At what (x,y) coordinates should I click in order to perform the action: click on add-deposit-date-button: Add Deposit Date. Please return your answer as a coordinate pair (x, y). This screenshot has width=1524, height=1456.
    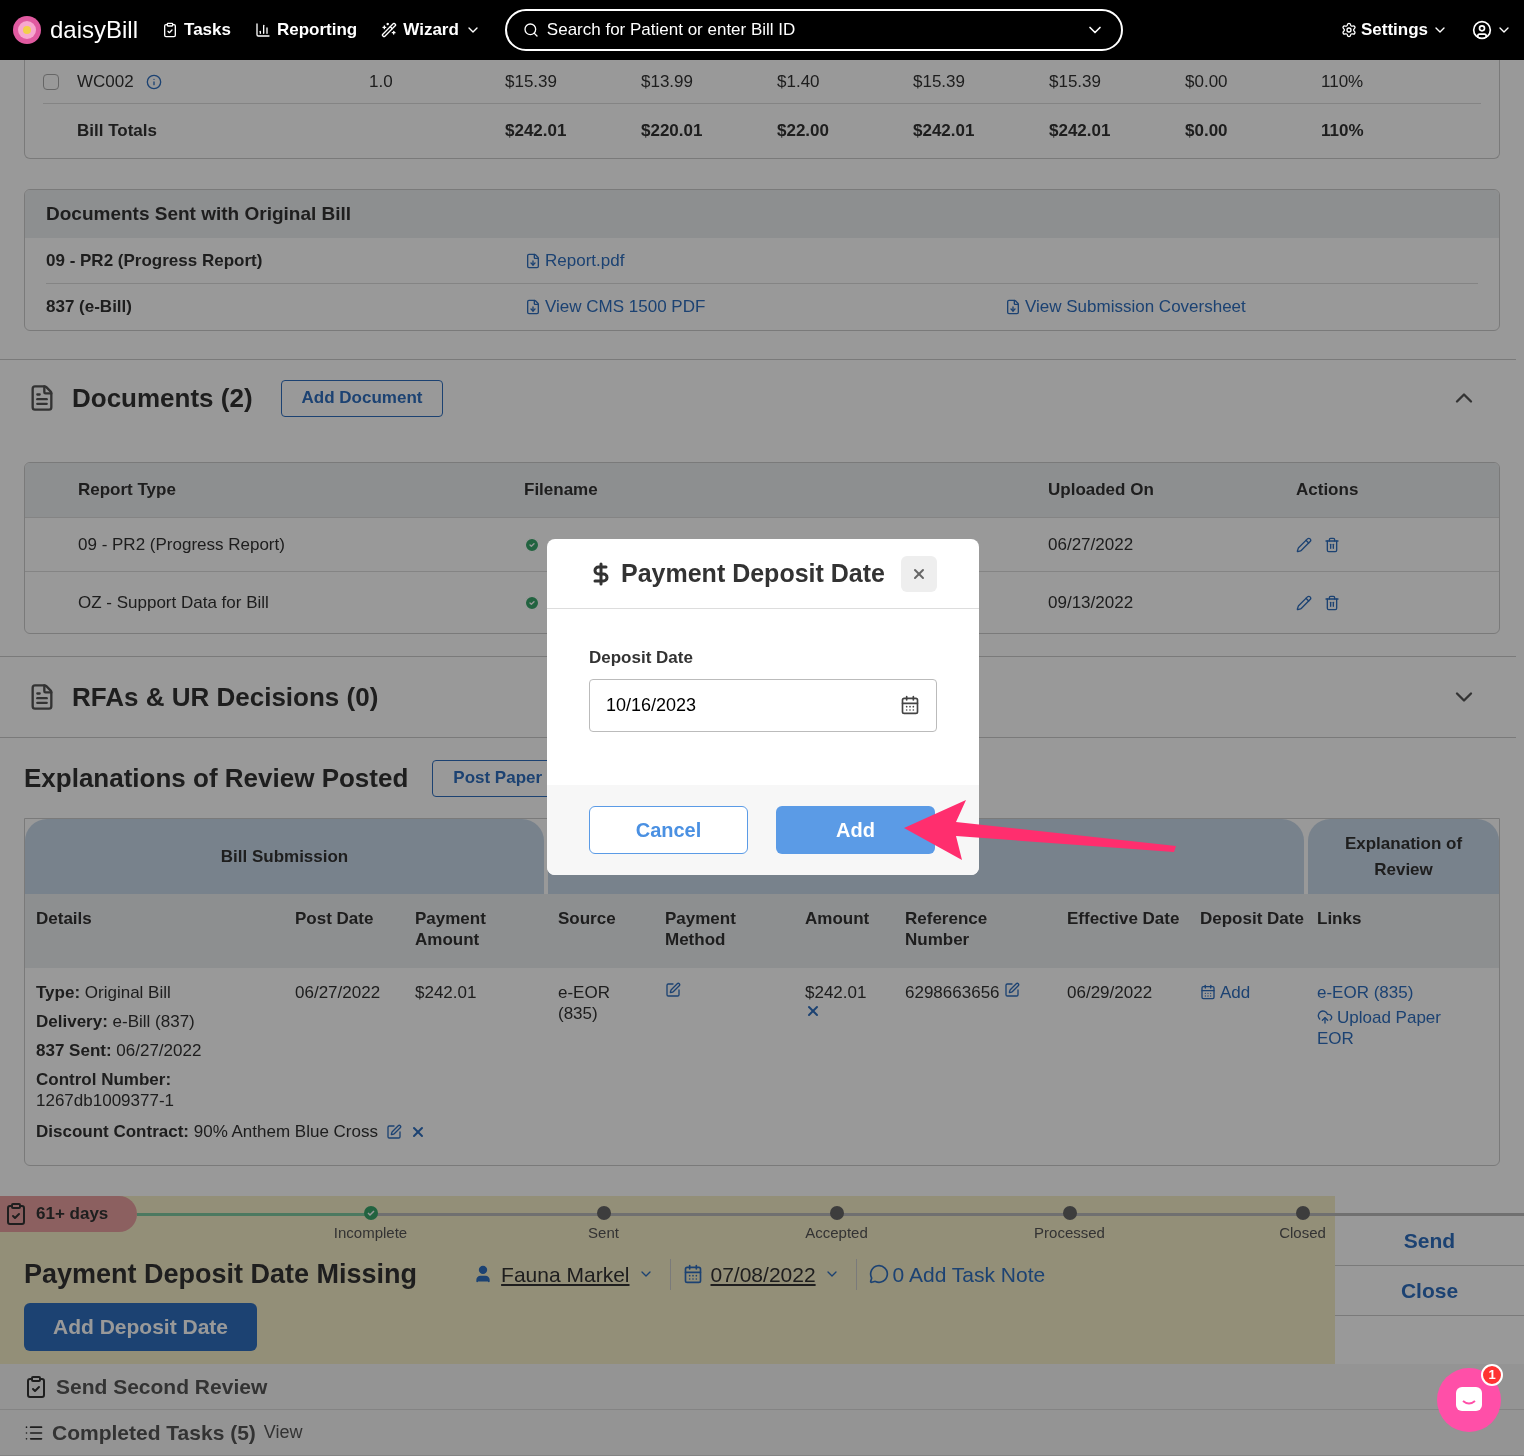
    Looking at the image, I should click on (140, 1327).